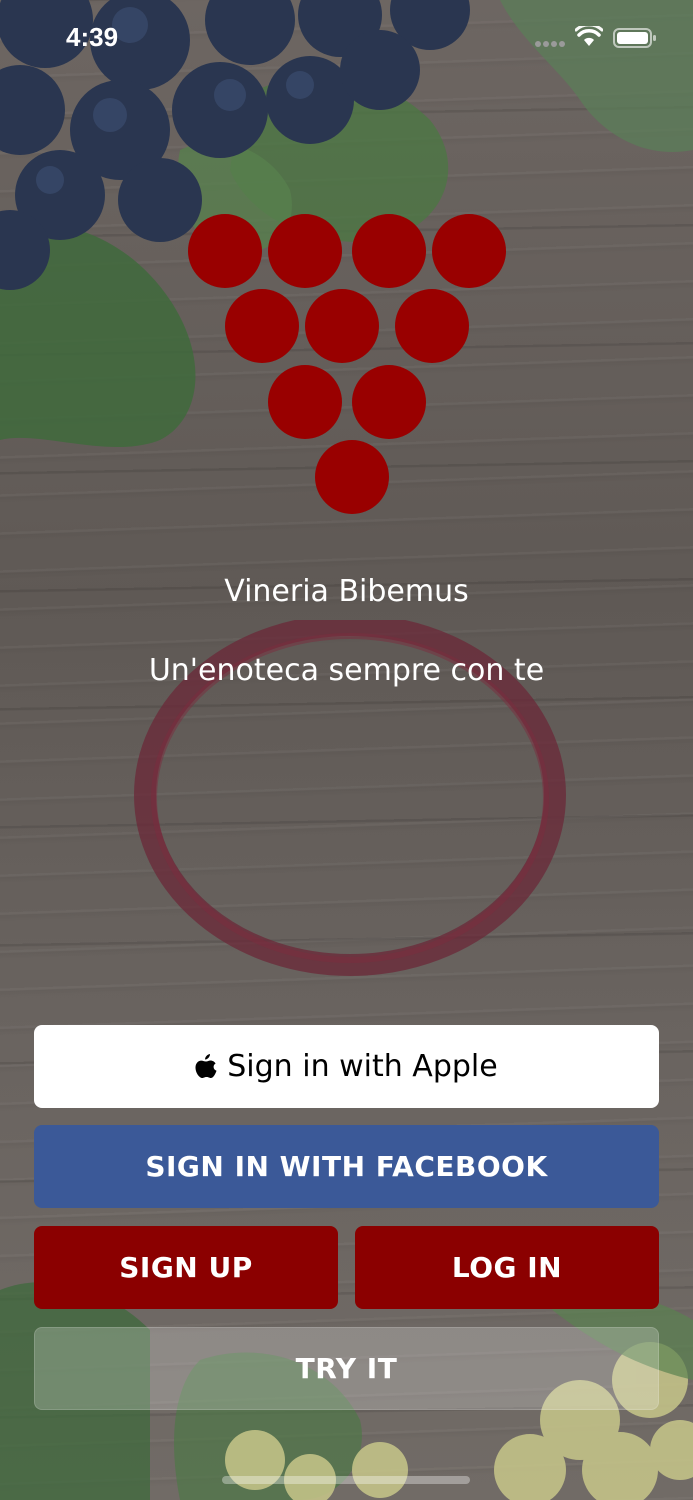 This screenshot has height=1500, width=693. What do you see at coordinates (206, 1065) in the screenshot?
I see `apple-logo-icon` at bounding box center [206, 1065].